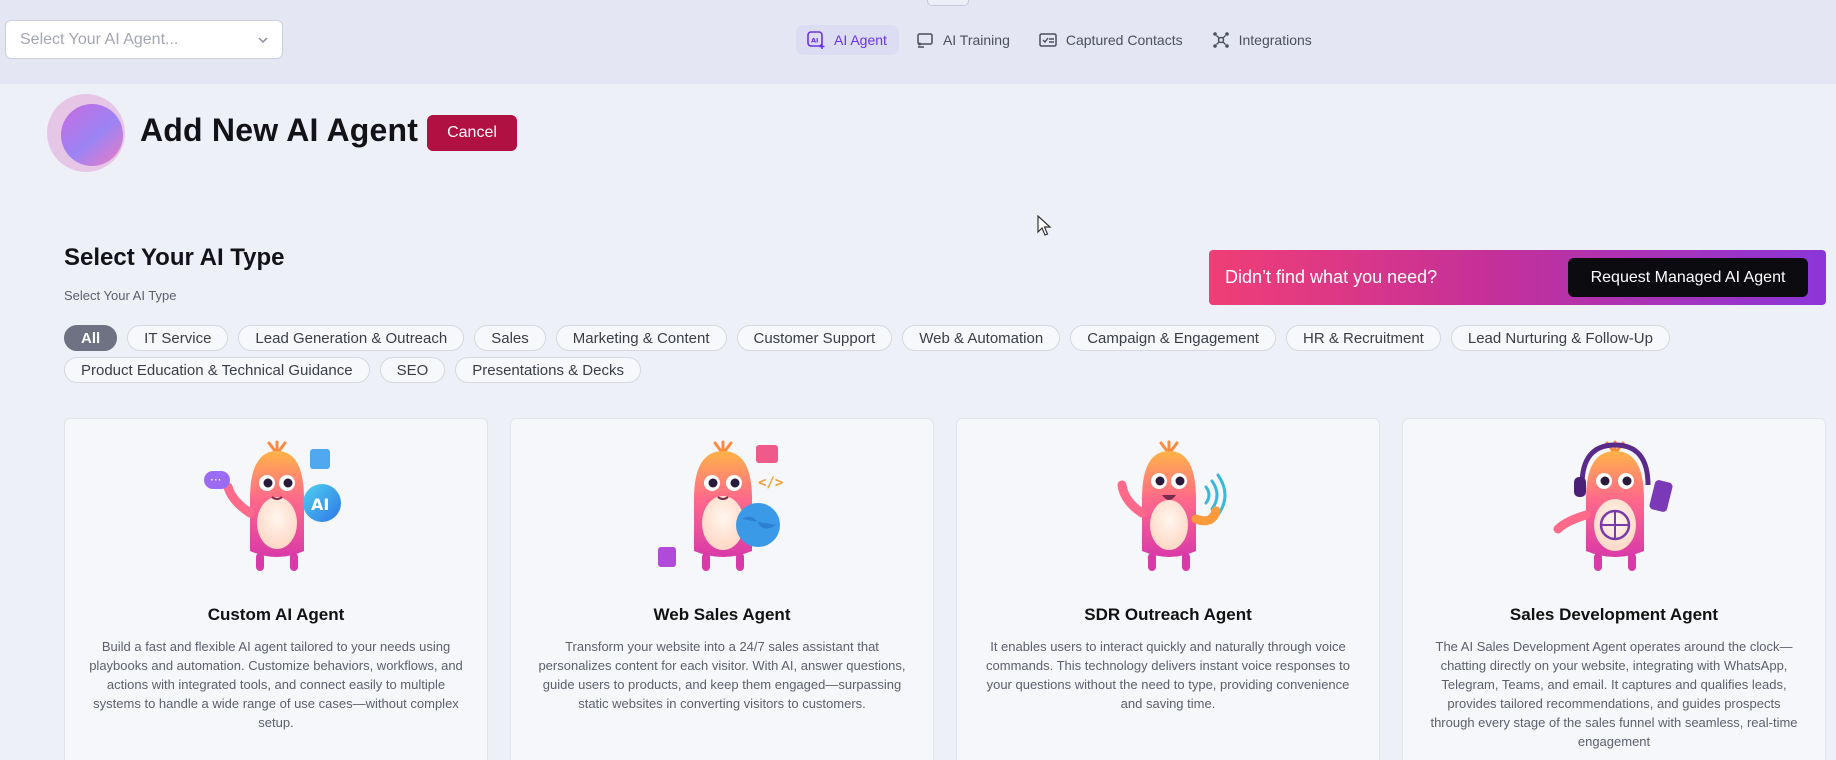  What do you see at coordinates (1172, 505) in the screenshot?
I see `sdr-outreach-mascot-icon` at bounding box center [1172, 505].